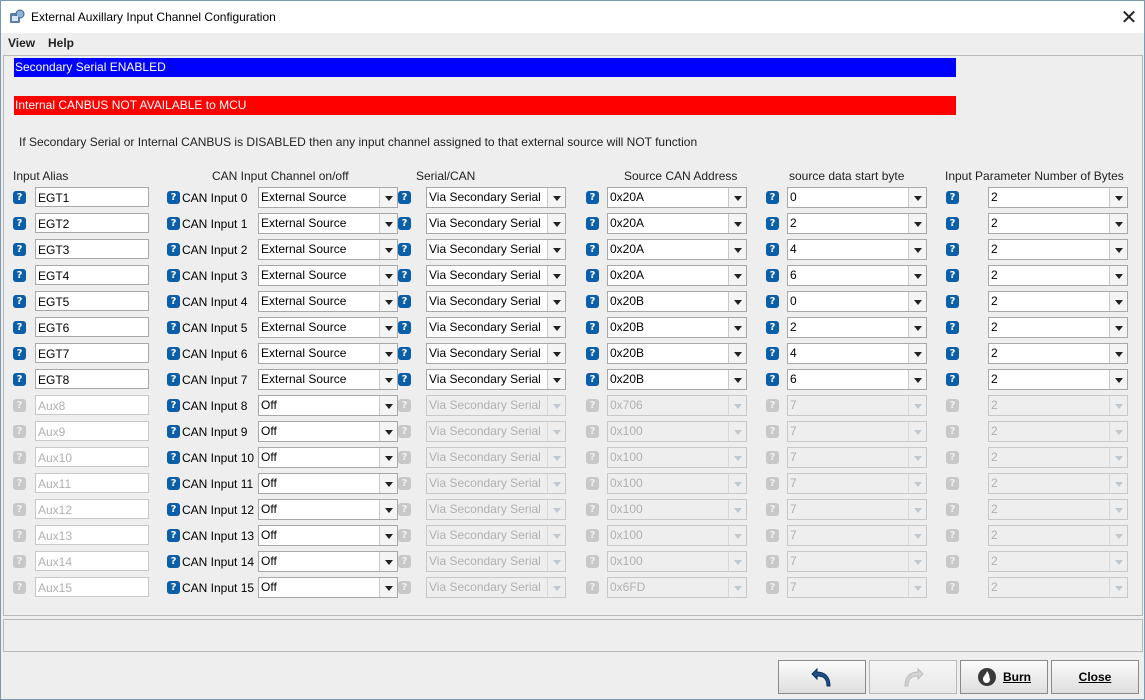 The image size is (1145, 700). Describe the element at coordinates (92, 379) in the screenshot. I see `alias-input: EGT8` at that location.